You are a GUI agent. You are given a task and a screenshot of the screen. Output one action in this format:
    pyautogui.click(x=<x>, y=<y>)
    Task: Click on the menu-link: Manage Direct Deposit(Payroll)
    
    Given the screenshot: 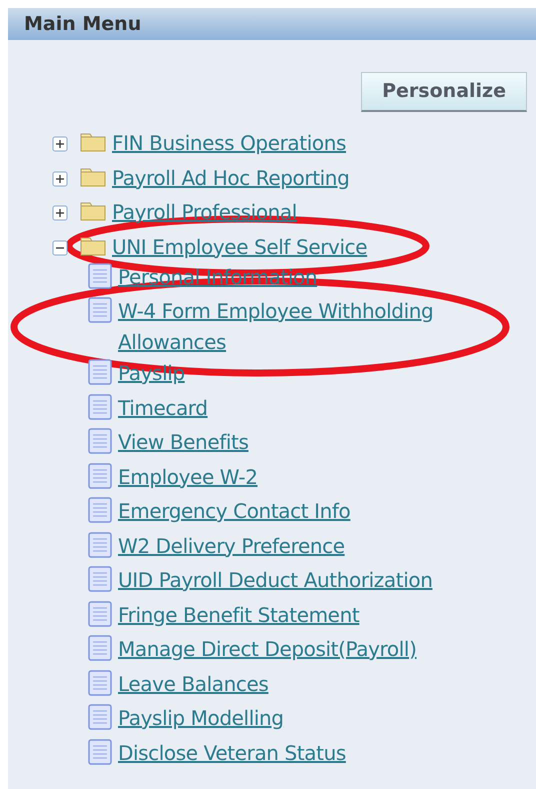 What is the action you would take?
    pyautogui.click(x=267, y=649)
    